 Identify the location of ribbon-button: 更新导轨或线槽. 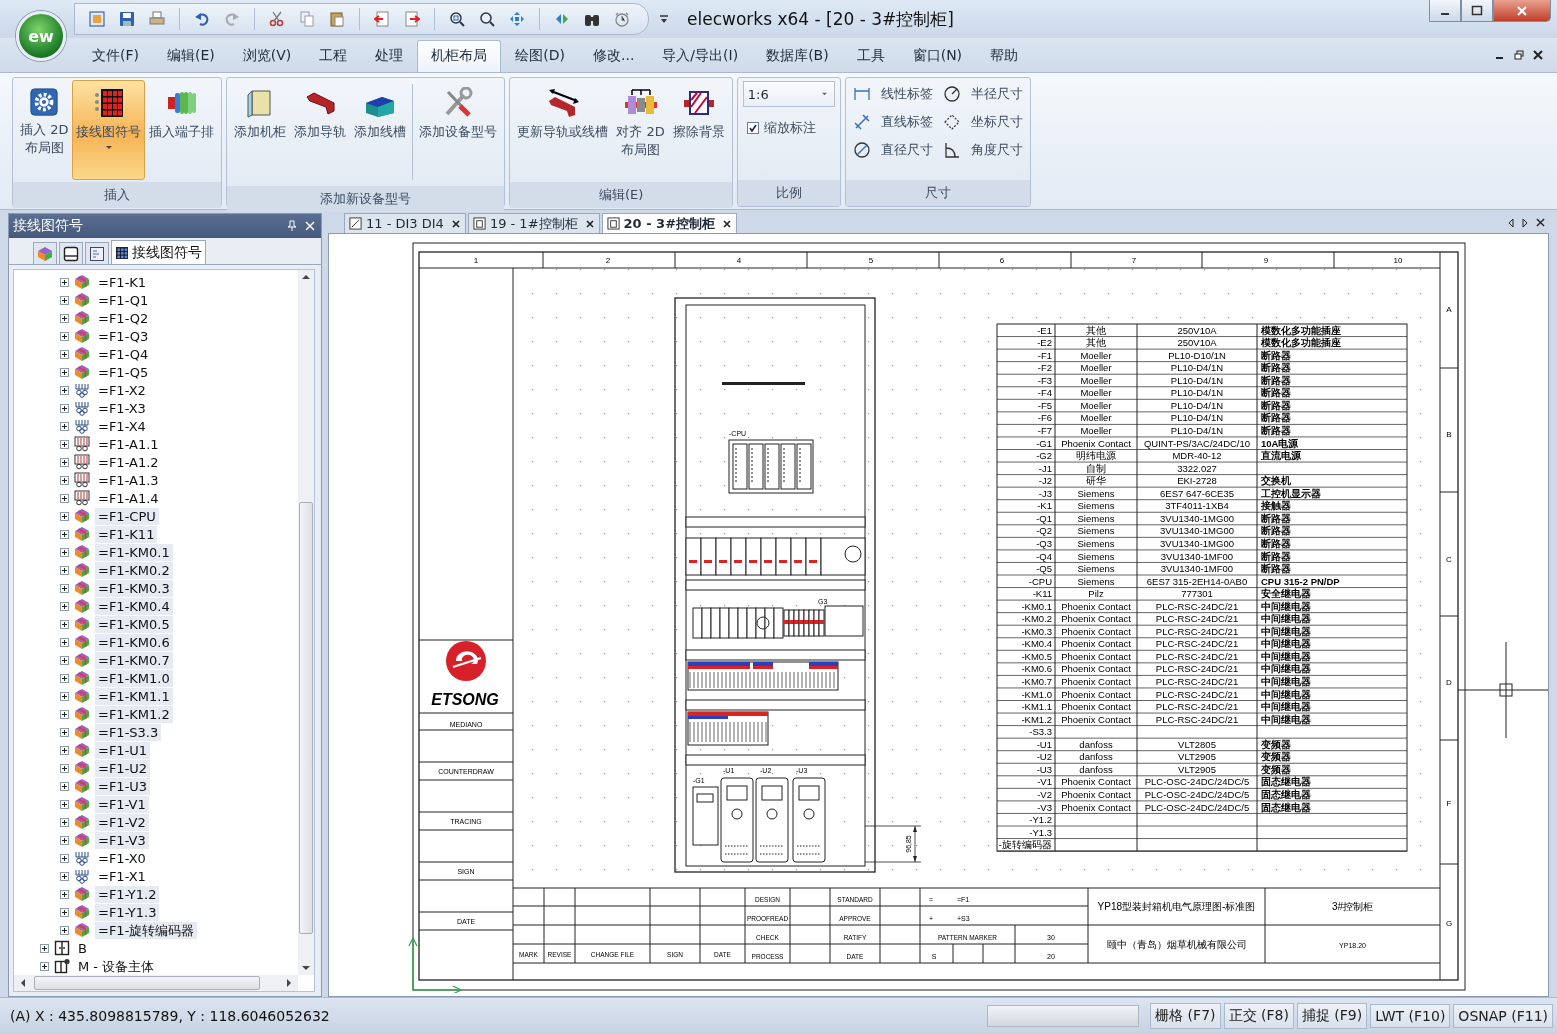
(563, 130).